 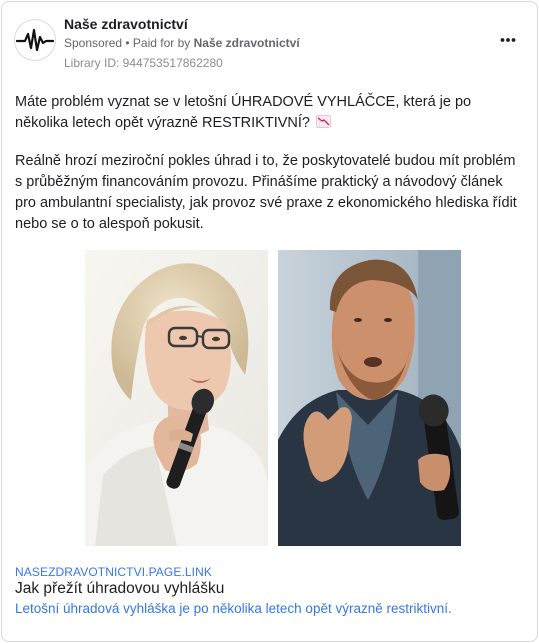 I want to click on paid-for-name: Naše zdravotnictví, so click(x=246, y=43).